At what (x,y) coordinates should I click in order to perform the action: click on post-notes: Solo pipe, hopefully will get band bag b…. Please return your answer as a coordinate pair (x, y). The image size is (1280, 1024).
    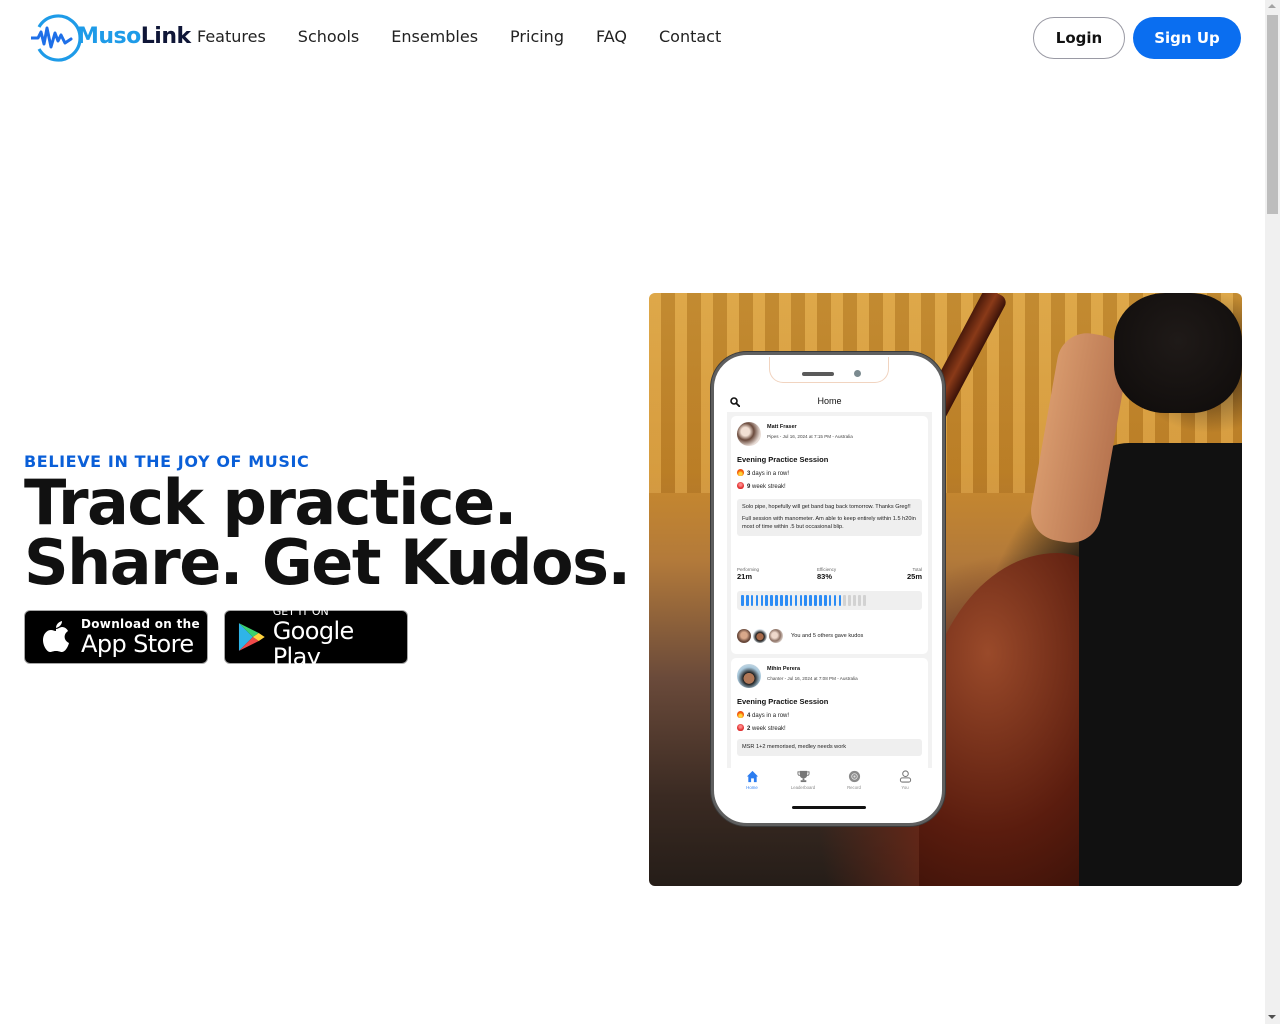
    Looking at the image, I should click on (829, 518).